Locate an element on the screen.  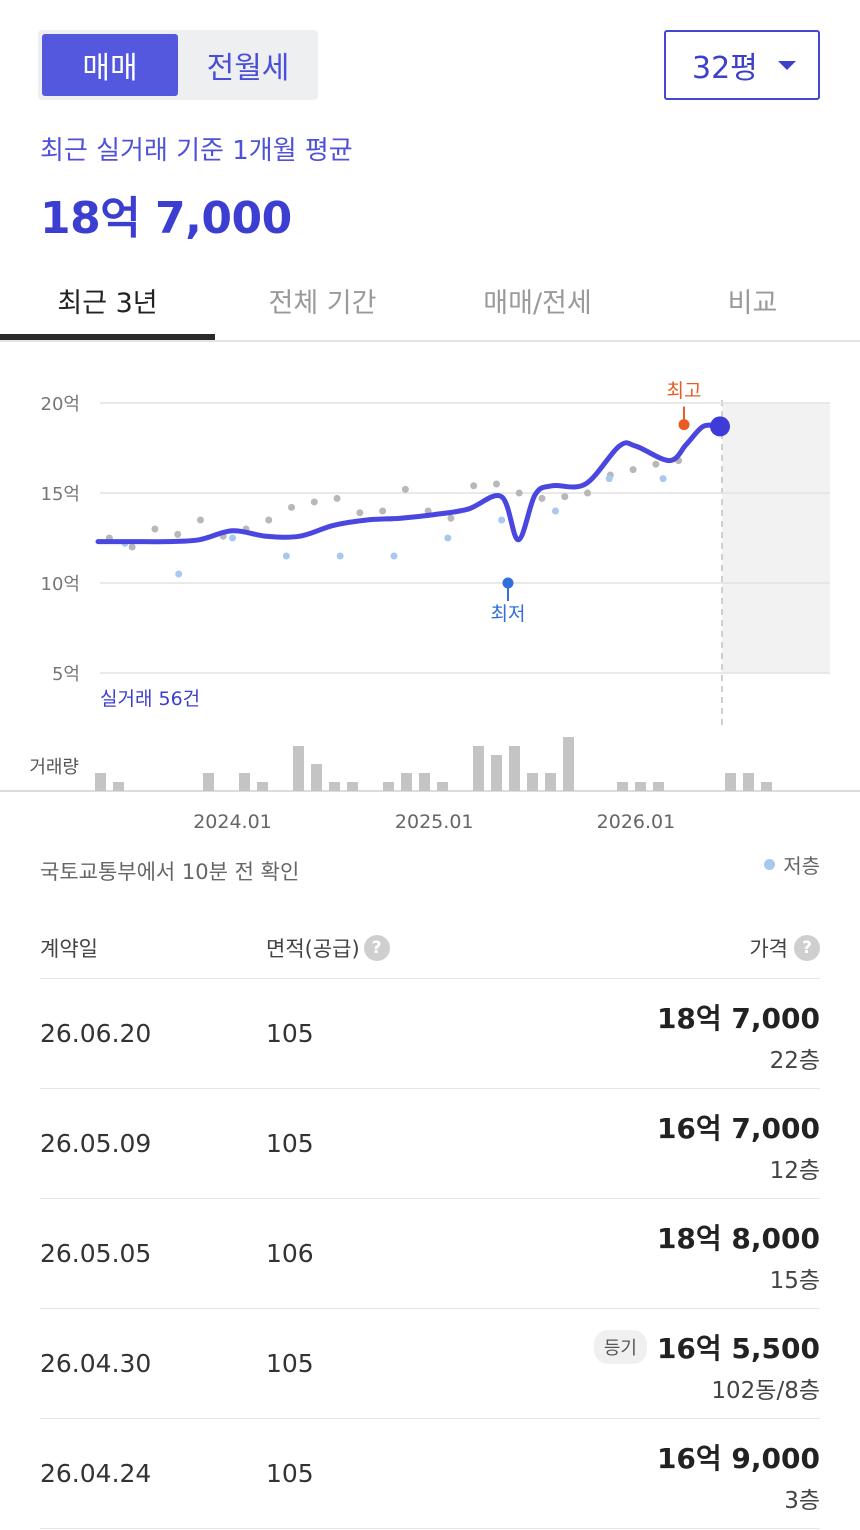
tab-compare: 비교 is located at coordinates (752, 300).